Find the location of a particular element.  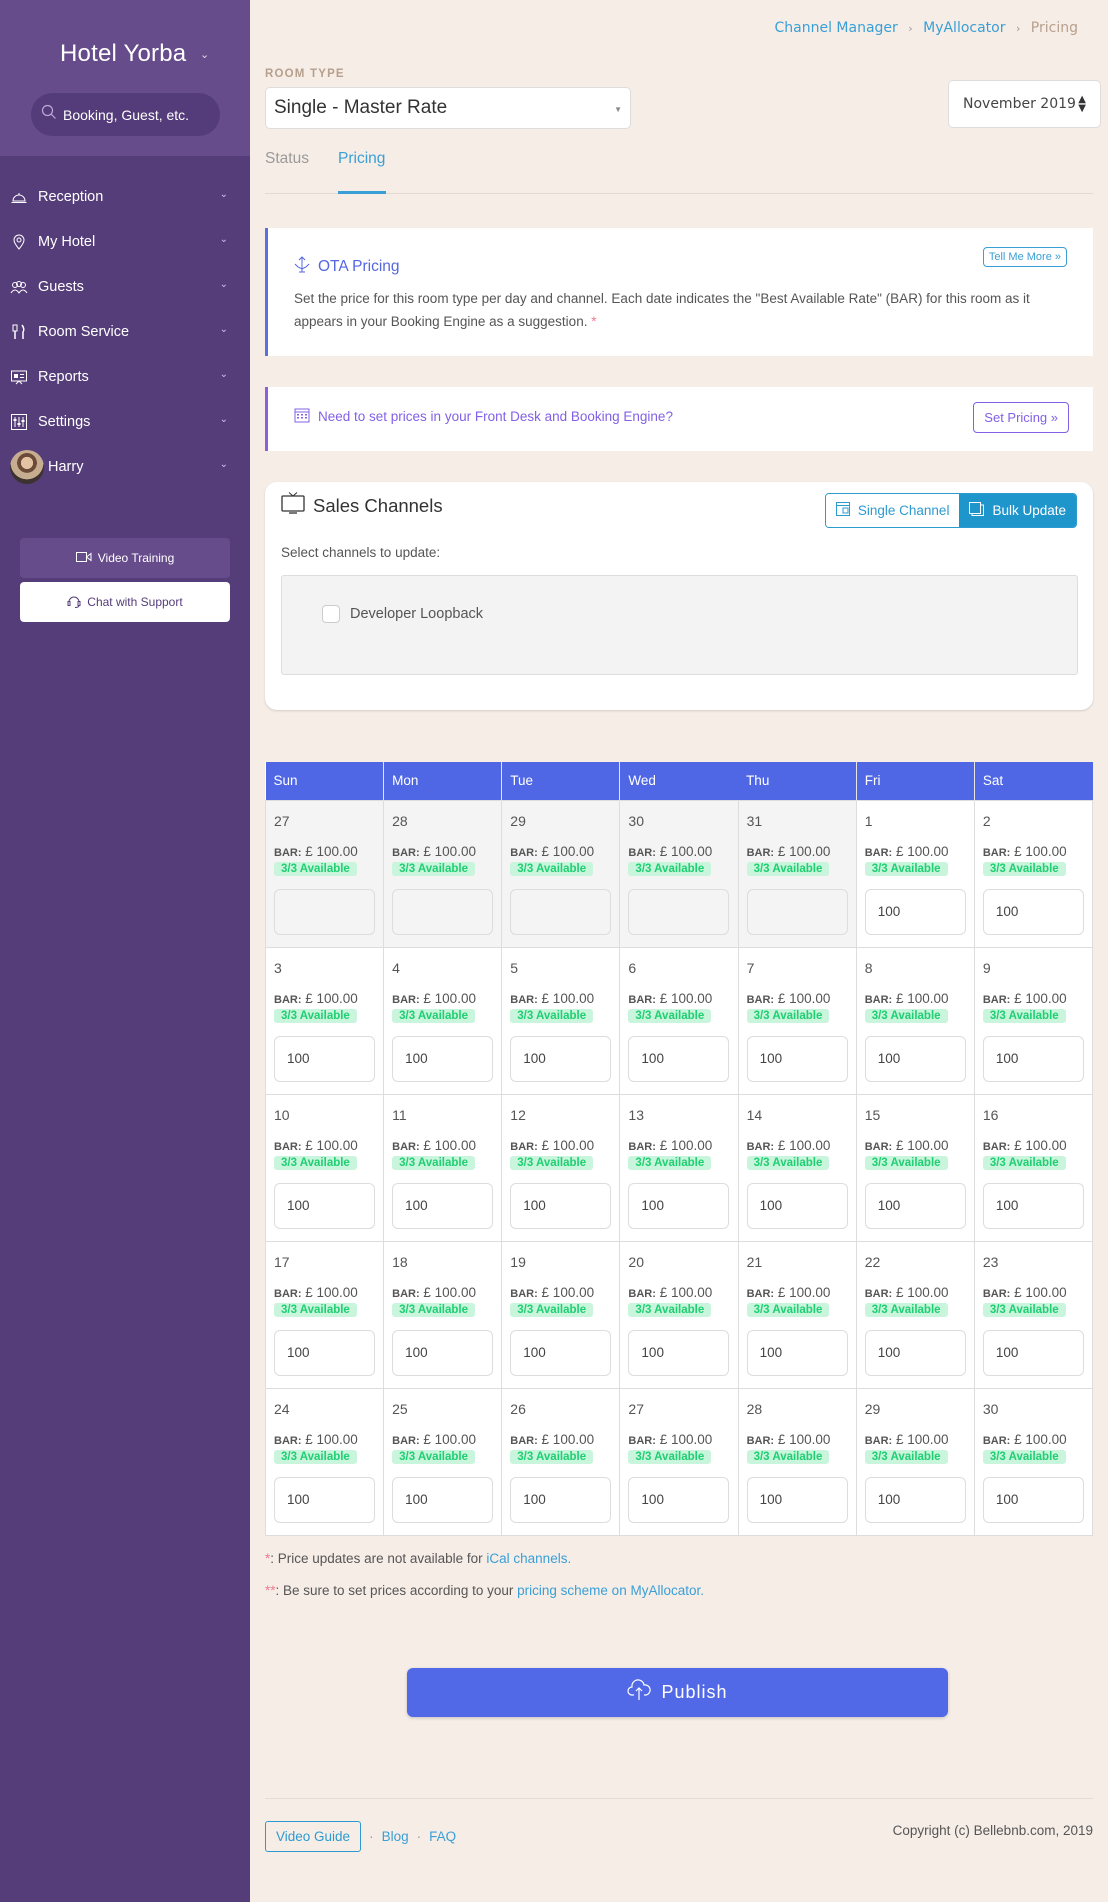

set-pricing-button: Set Pricing » is located at coordinates (1021, 417).